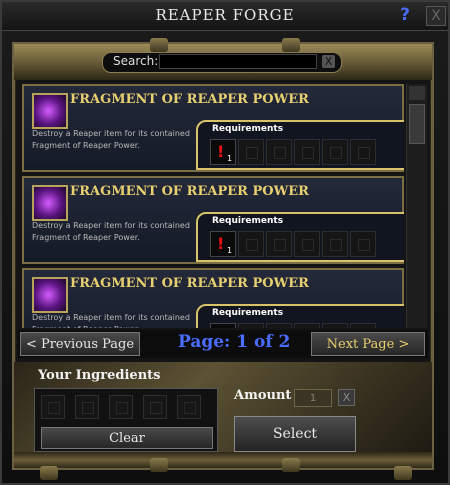 The height and width of the screenshot is (485, 450). Describe the element at coordinates (234, 342) in the screenshot. I see `page-indicator: Page: 1 of 2` at that location.